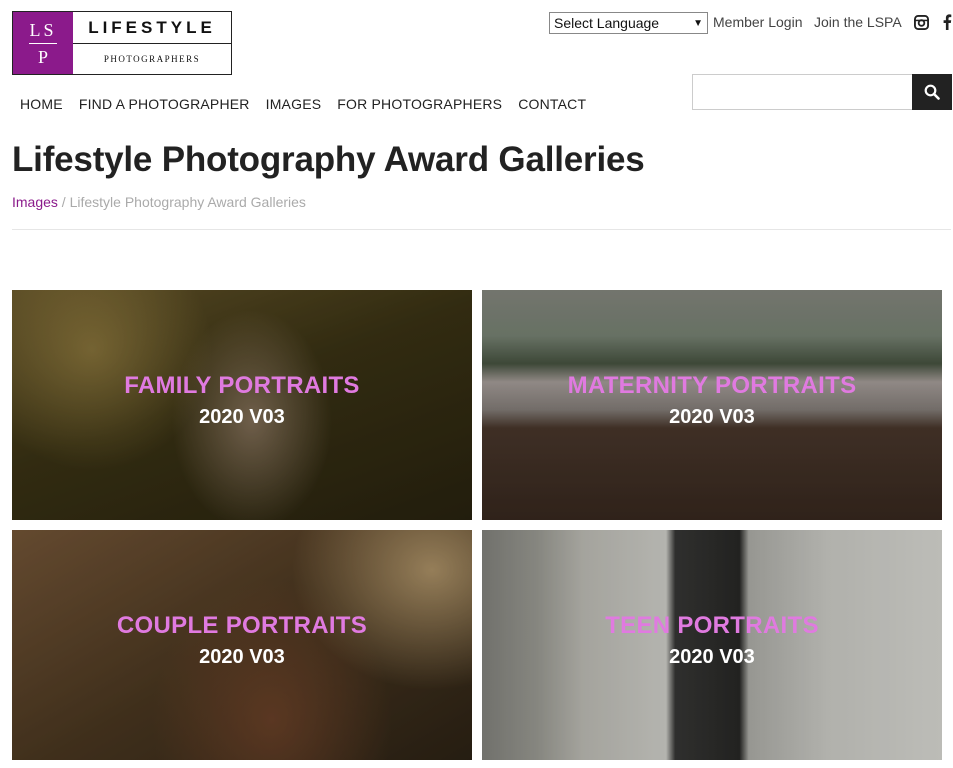 This screenshot has width=953, height=768. Describe the element at coordinates (242, 400) in the screenshot. I see `tile-caption: FAMILY PORTRAITS 2020 V03` at that location.